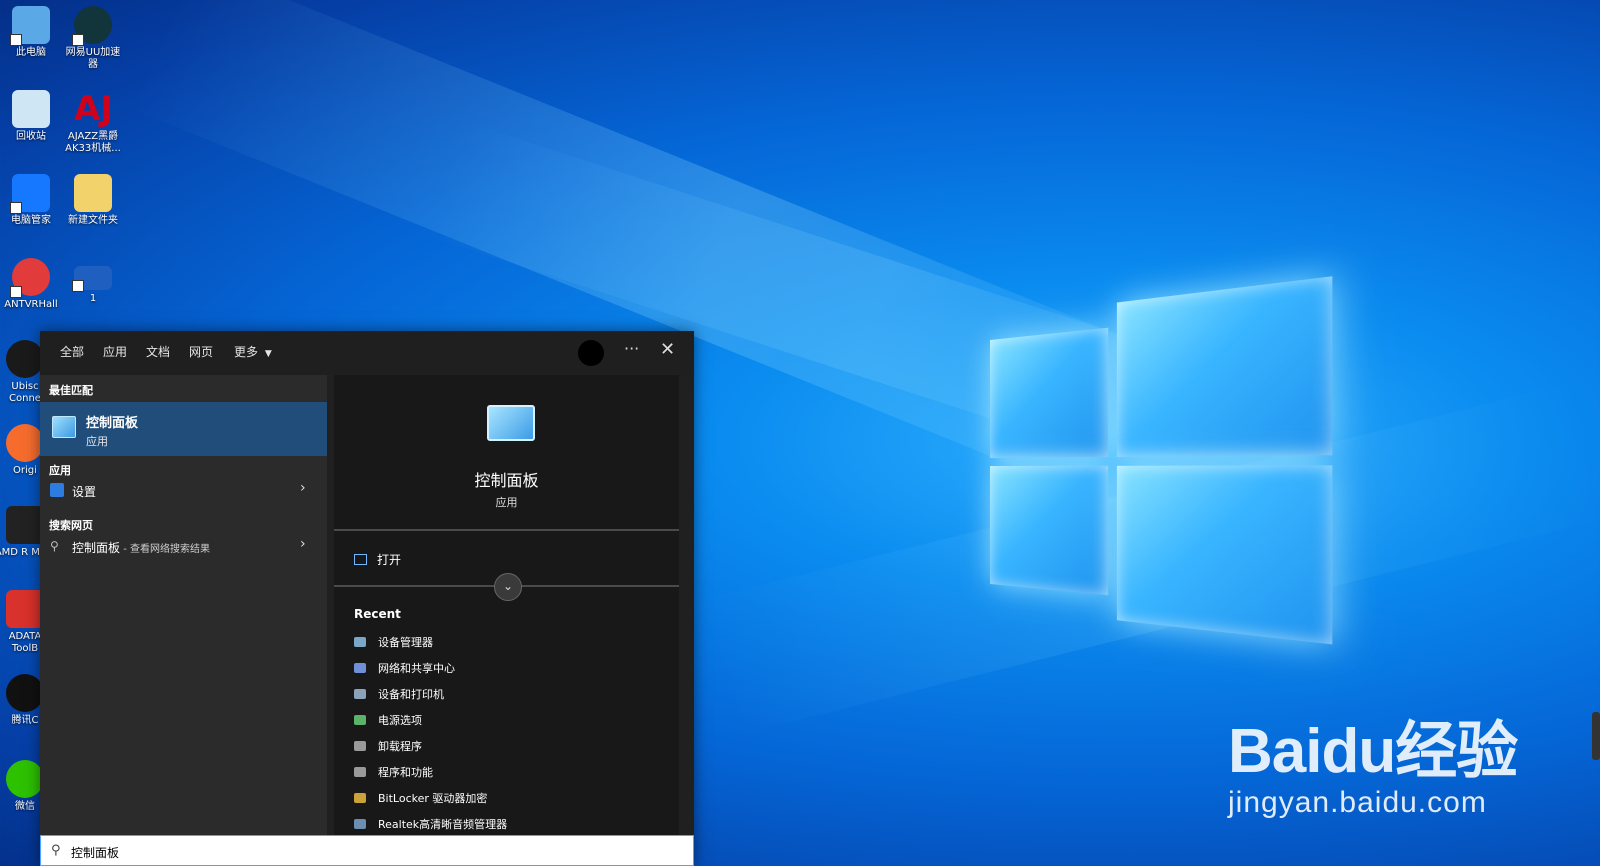 This screenshot has height=866, width=1600. I want to click on recent-item: BitLocker 驱动器加密, so click(420, 798).